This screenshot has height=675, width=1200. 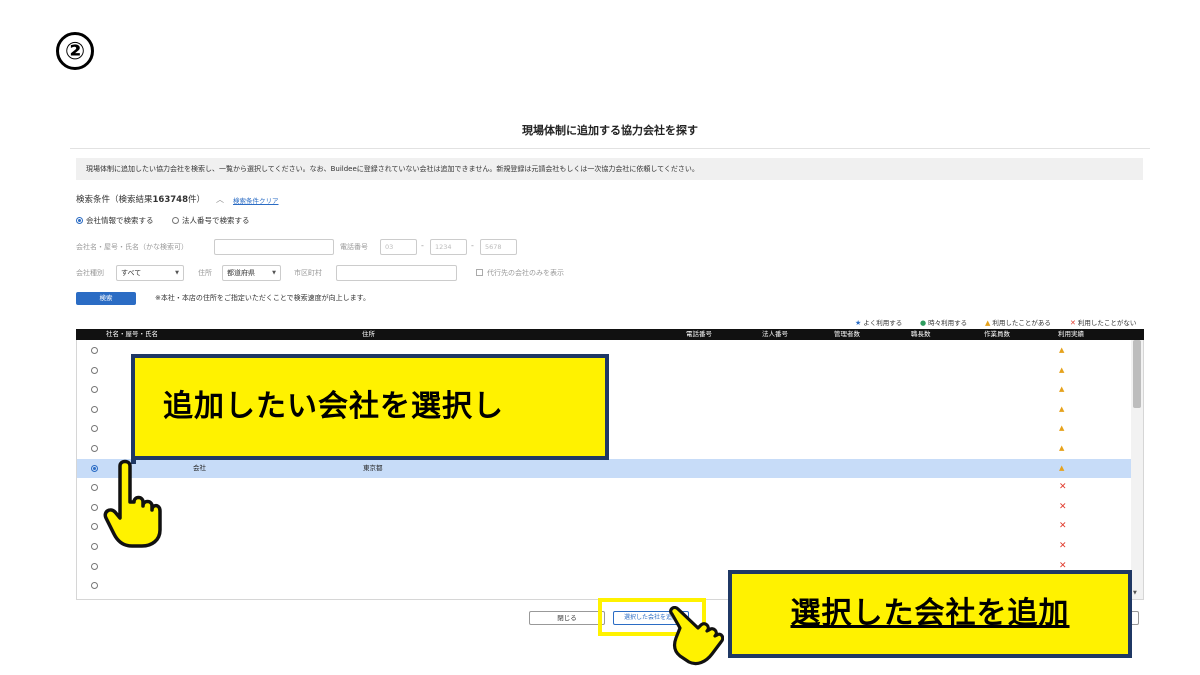 What do you see at coordinates (997, 334) in the screenshot?
I see `header-workers: 作業員数` at bounding box center [997, 334].